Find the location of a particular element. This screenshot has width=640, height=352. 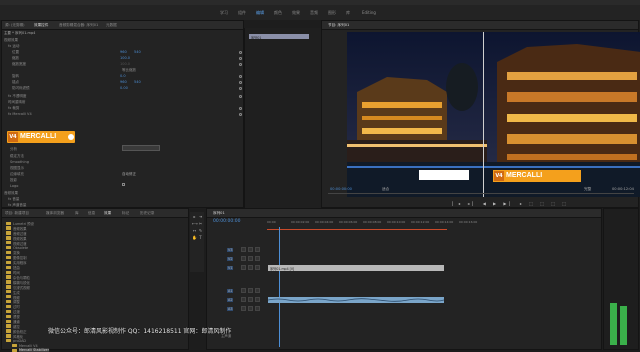

fx-volume: fx 音量 is located at coordinates (13, 199).